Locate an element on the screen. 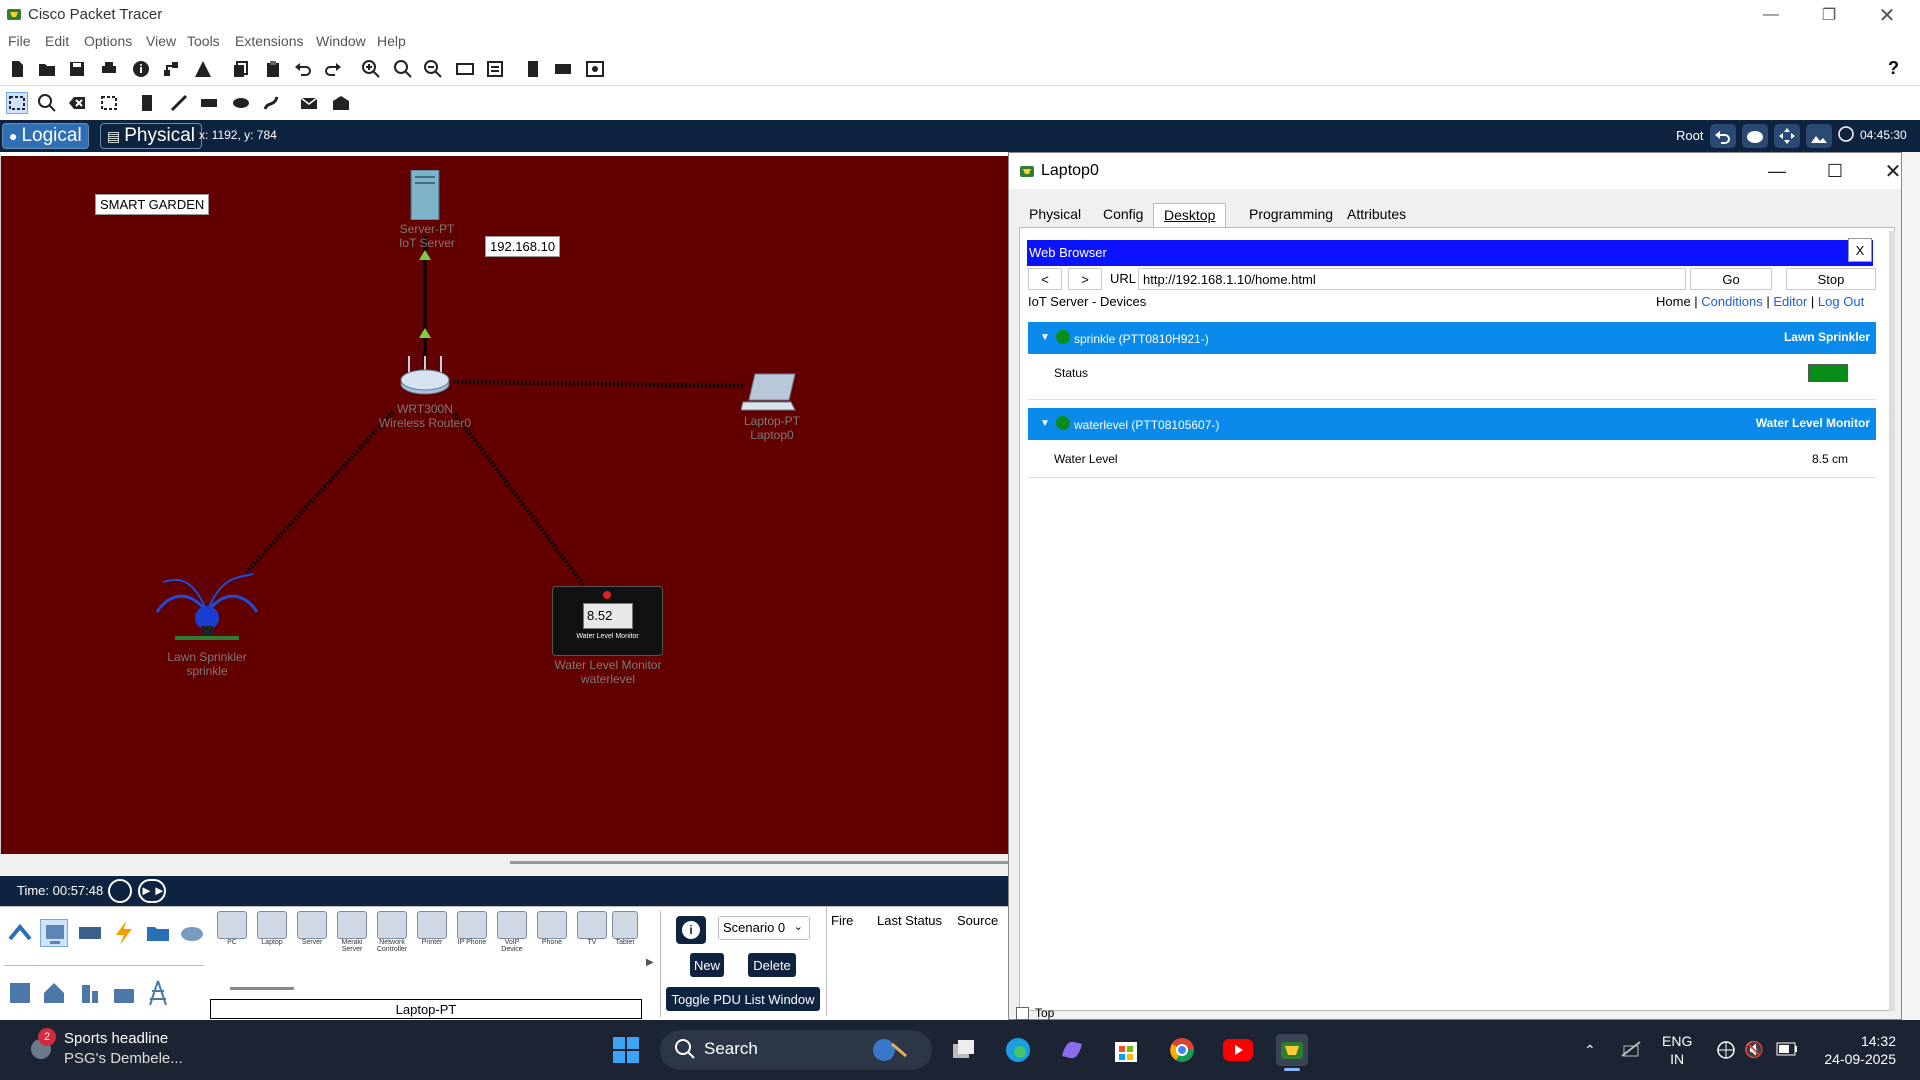 The height and width of the screenshot is (1080, 1920). background-image-icon is located at coordinates (1819, 136).